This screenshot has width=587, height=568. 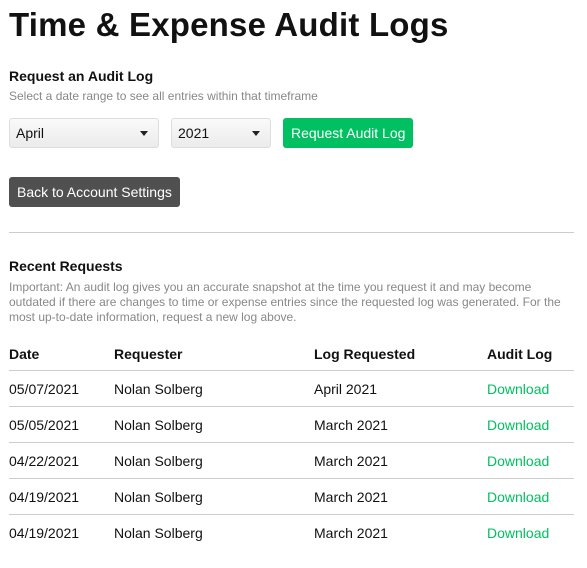 What do you see at coordinates (221, 133) in the screenshot?
I see `year-select: 2021` at bounding box center [221, 133].